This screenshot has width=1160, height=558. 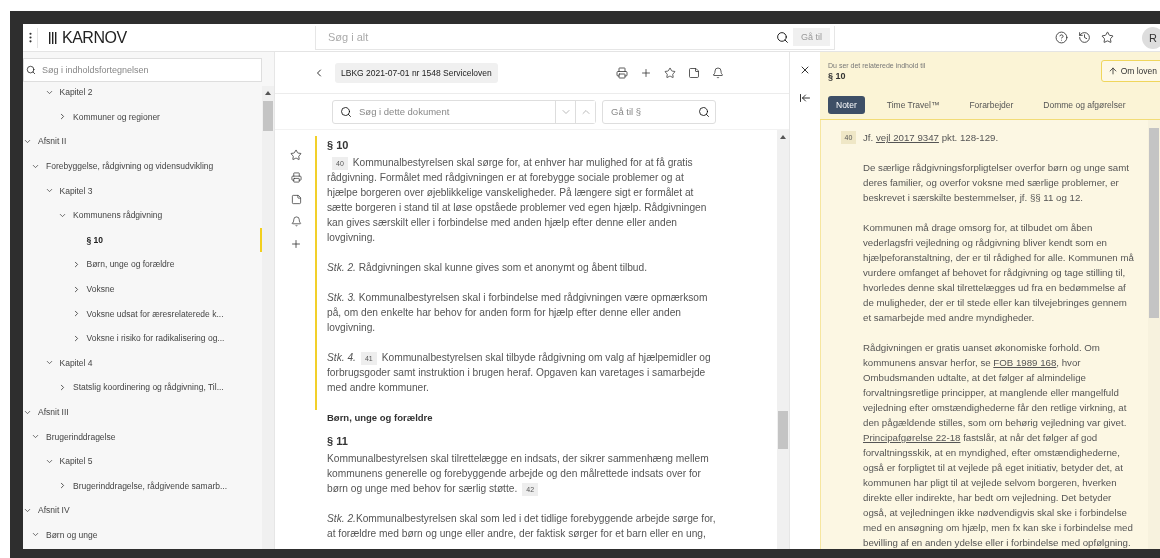 I want to click on tree-item: Børn og unge, so click(x=142, y=535).